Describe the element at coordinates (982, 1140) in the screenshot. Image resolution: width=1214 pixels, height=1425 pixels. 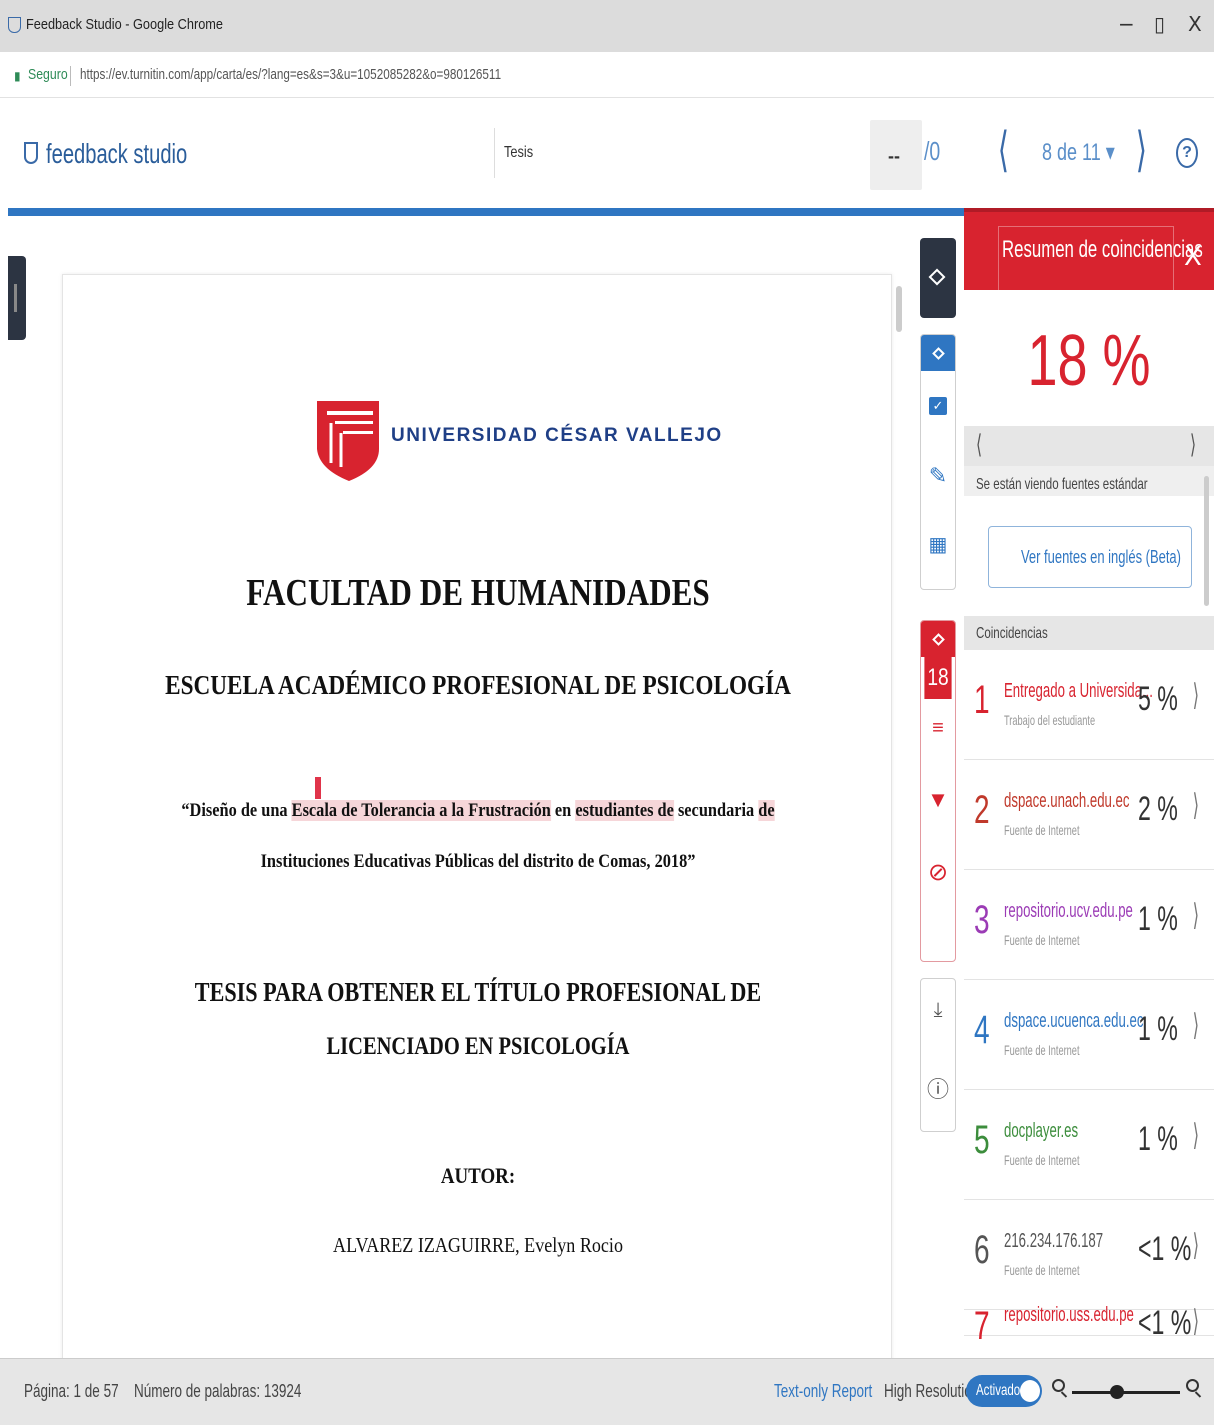
I see `match-number: 5` at that location.